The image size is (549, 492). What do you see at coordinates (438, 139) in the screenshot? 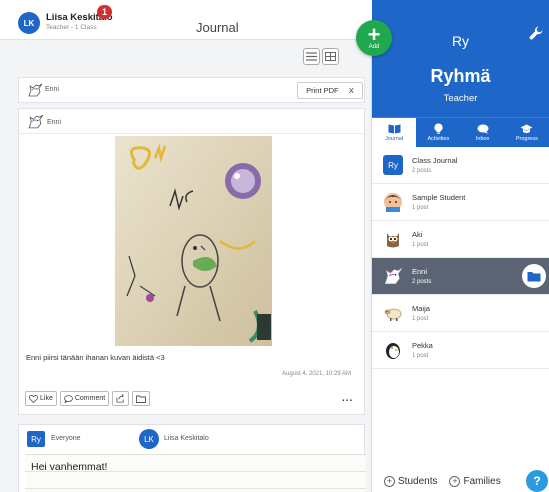
I see `tab-activities-label: Activities` at bounding box center [438, 139].